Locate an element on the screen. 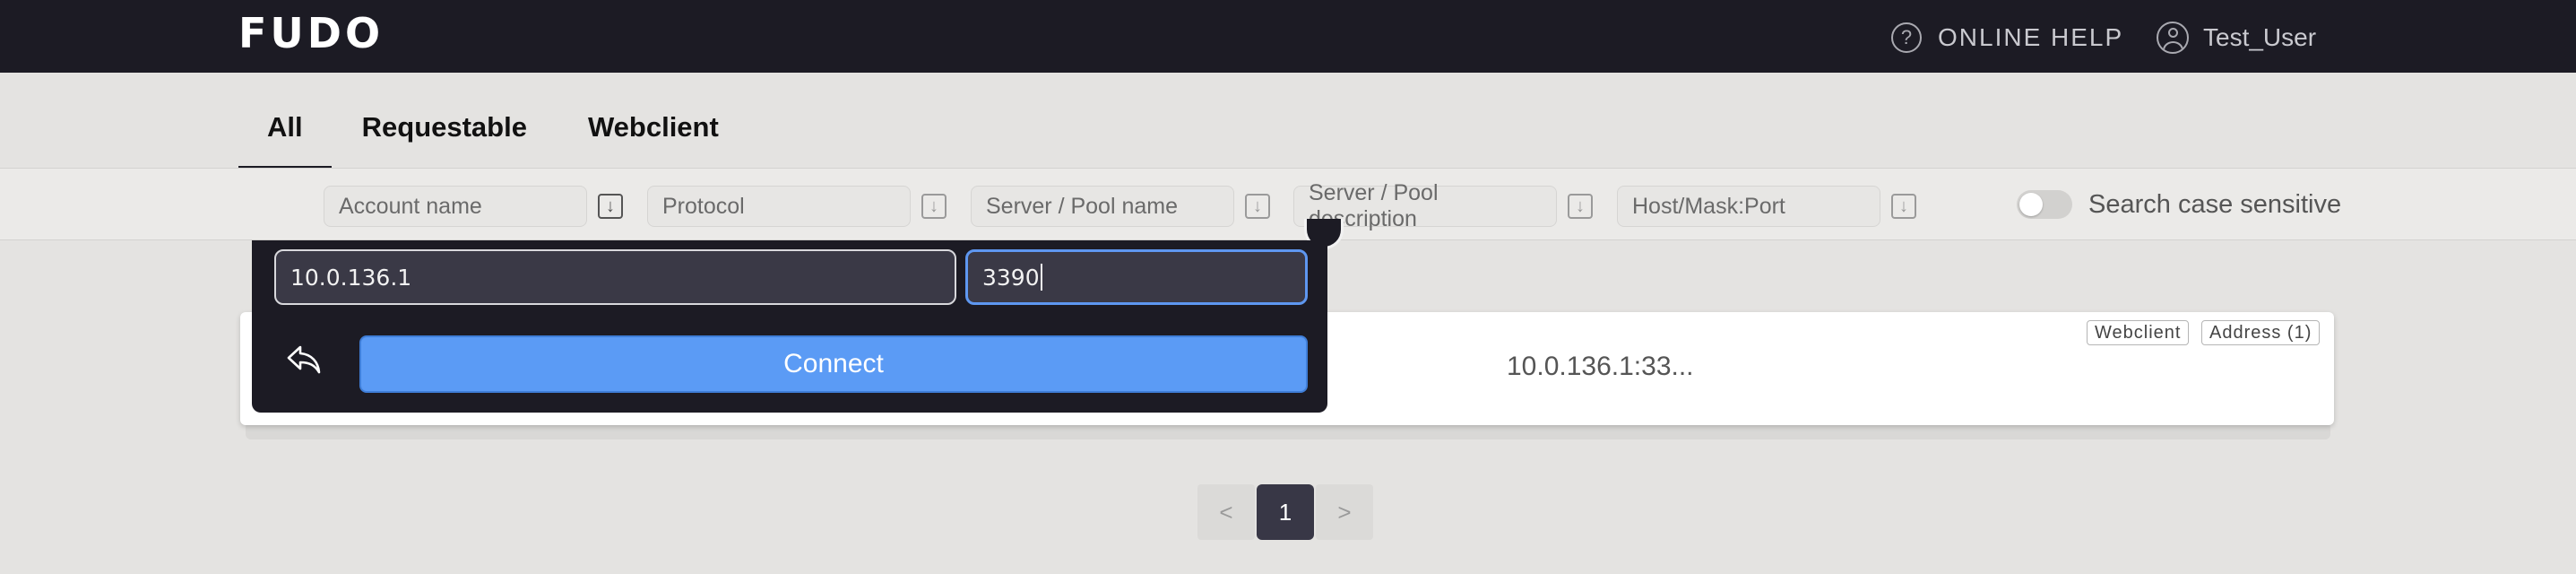  tab-requestable: Requestable is located at coordinates (445, 129).